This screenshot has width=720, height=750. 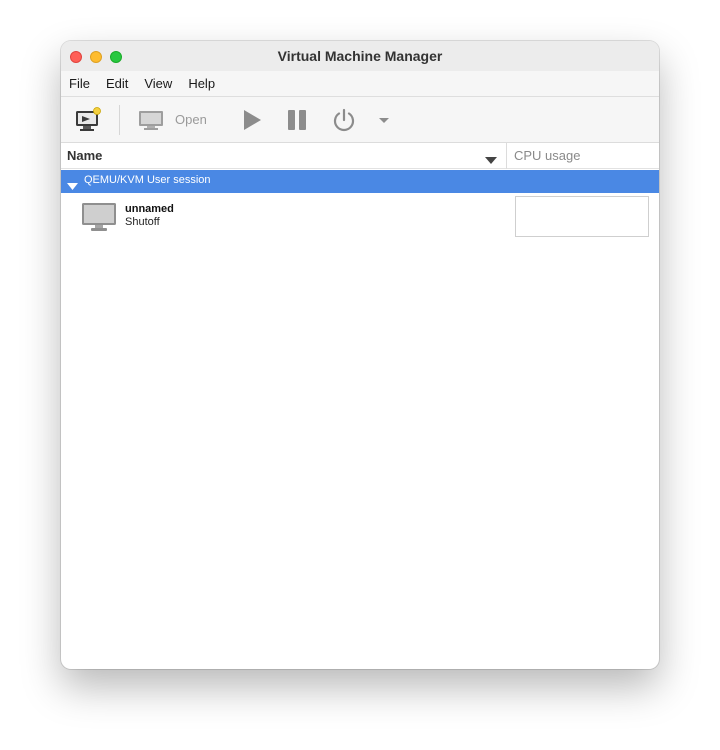 I want to click on menu-file: File, so click(x=79, y=83).